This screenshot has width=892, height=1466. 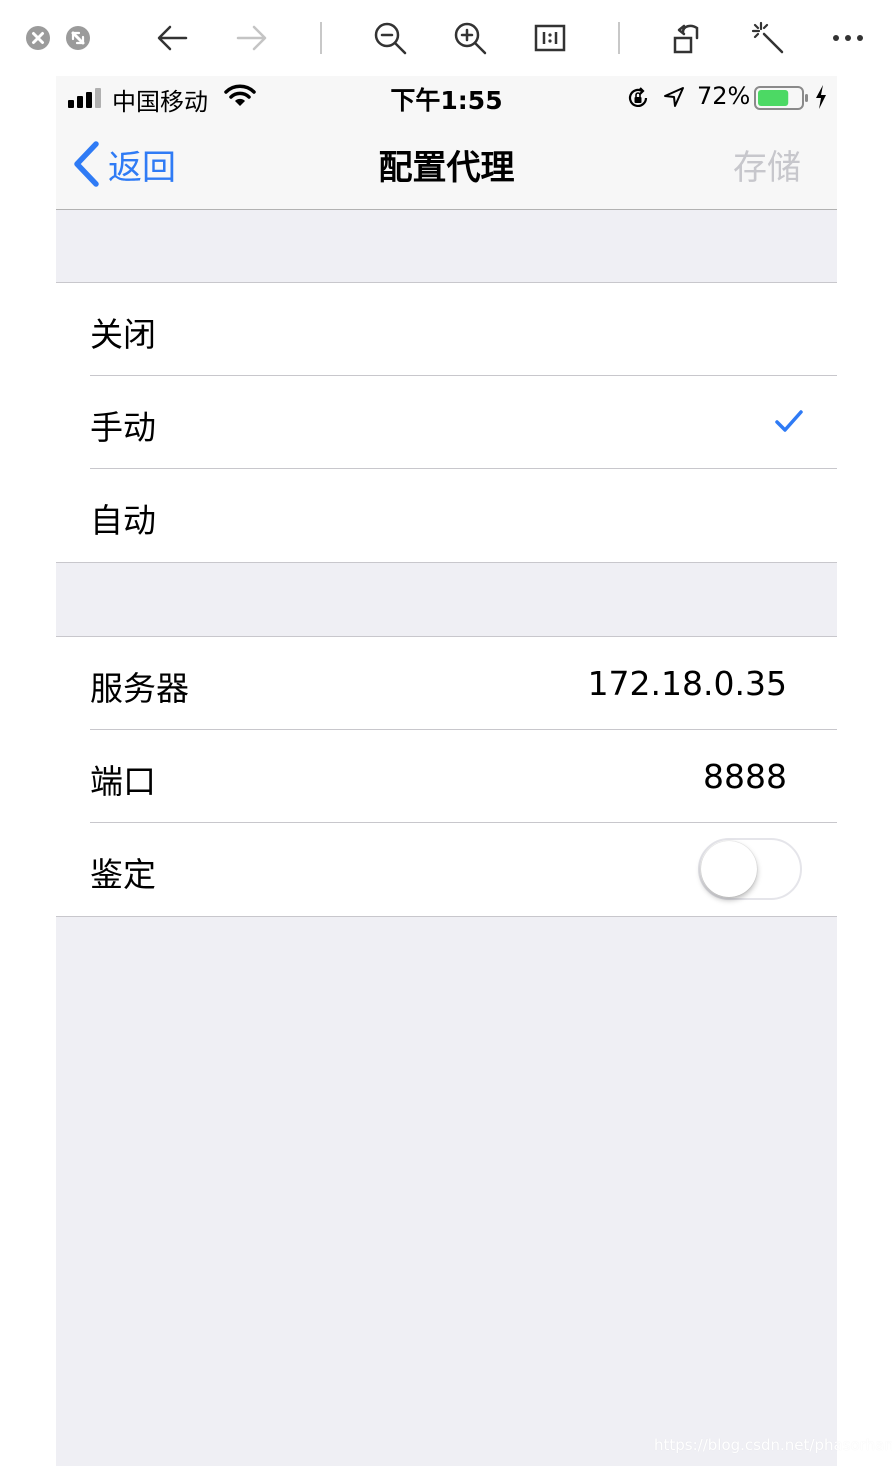 What do you see at coordinates (123, 874) in the screenshot?
I see `authentication-label: 鉴定` at bounding box center [123, 874].